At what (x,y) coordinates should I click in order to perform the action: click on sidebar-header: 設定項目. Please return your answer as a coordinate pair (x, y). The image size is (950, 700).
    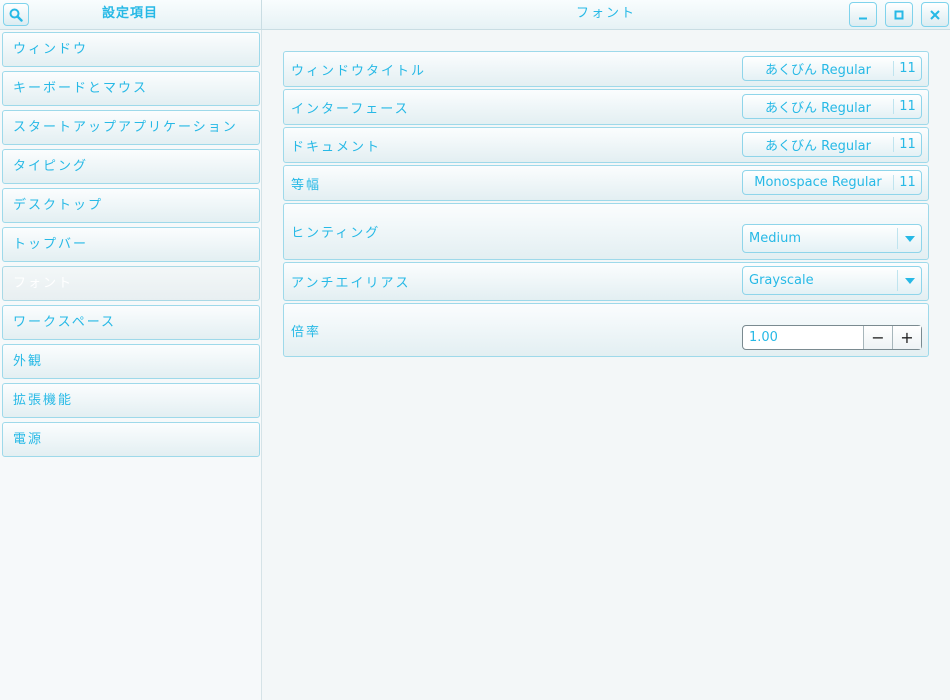
    Looking at the image, I should click on (131, 15).